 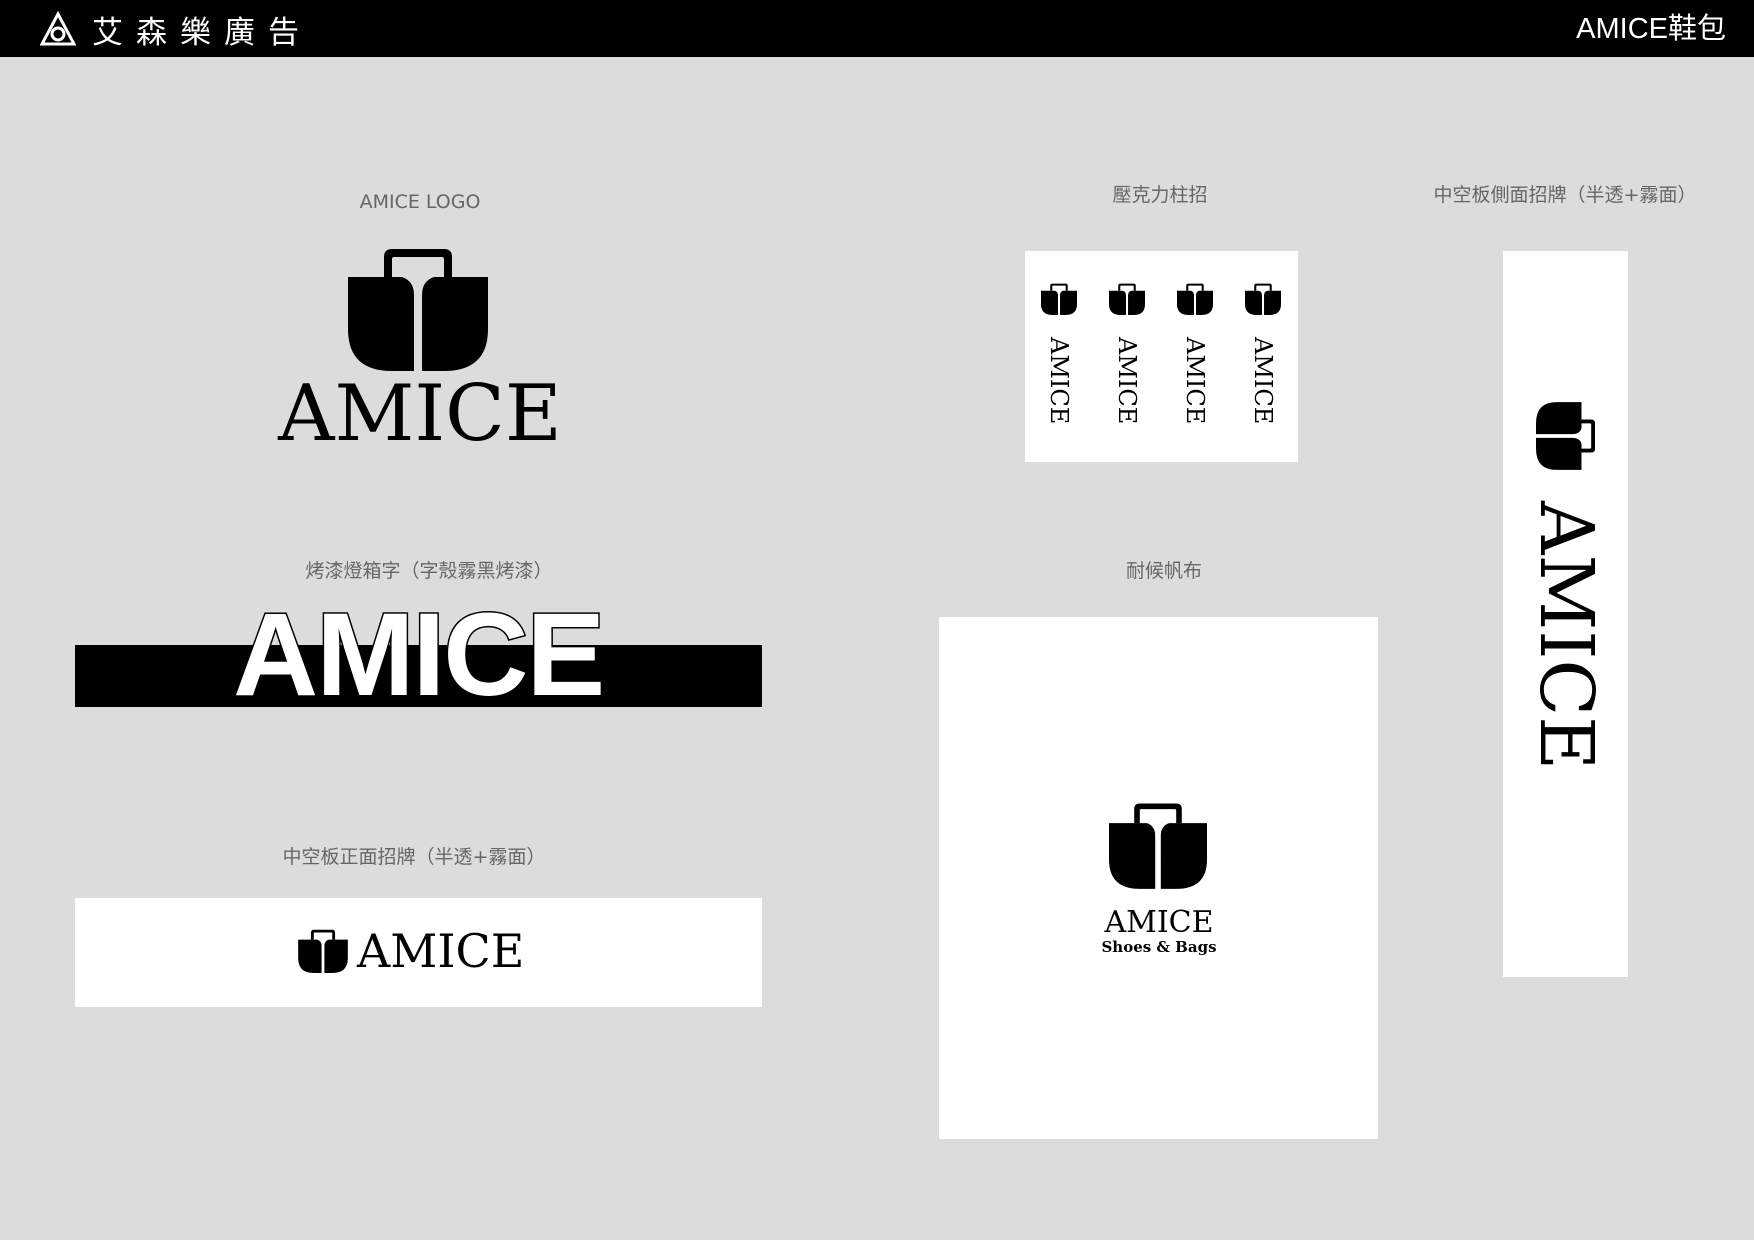 What do you see at coordinates (1566, 436) in the screenshot?
I see `side-bag-icon` at bounding box center [1566, 436].